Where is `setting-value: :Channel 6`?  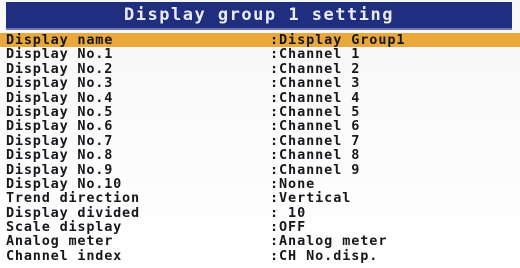 setting-value: :Channel 6 is located at coordinates (315, 126).